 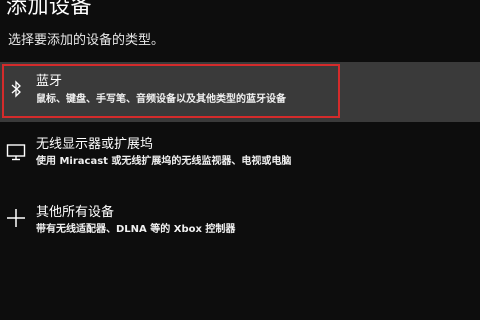 What do you see at coordinates (136, 229) in the screenshot?
I see `option-description: 带有无线适配器、DLNA 等的 Xbox 控制器` at bounding box center [136, 229].